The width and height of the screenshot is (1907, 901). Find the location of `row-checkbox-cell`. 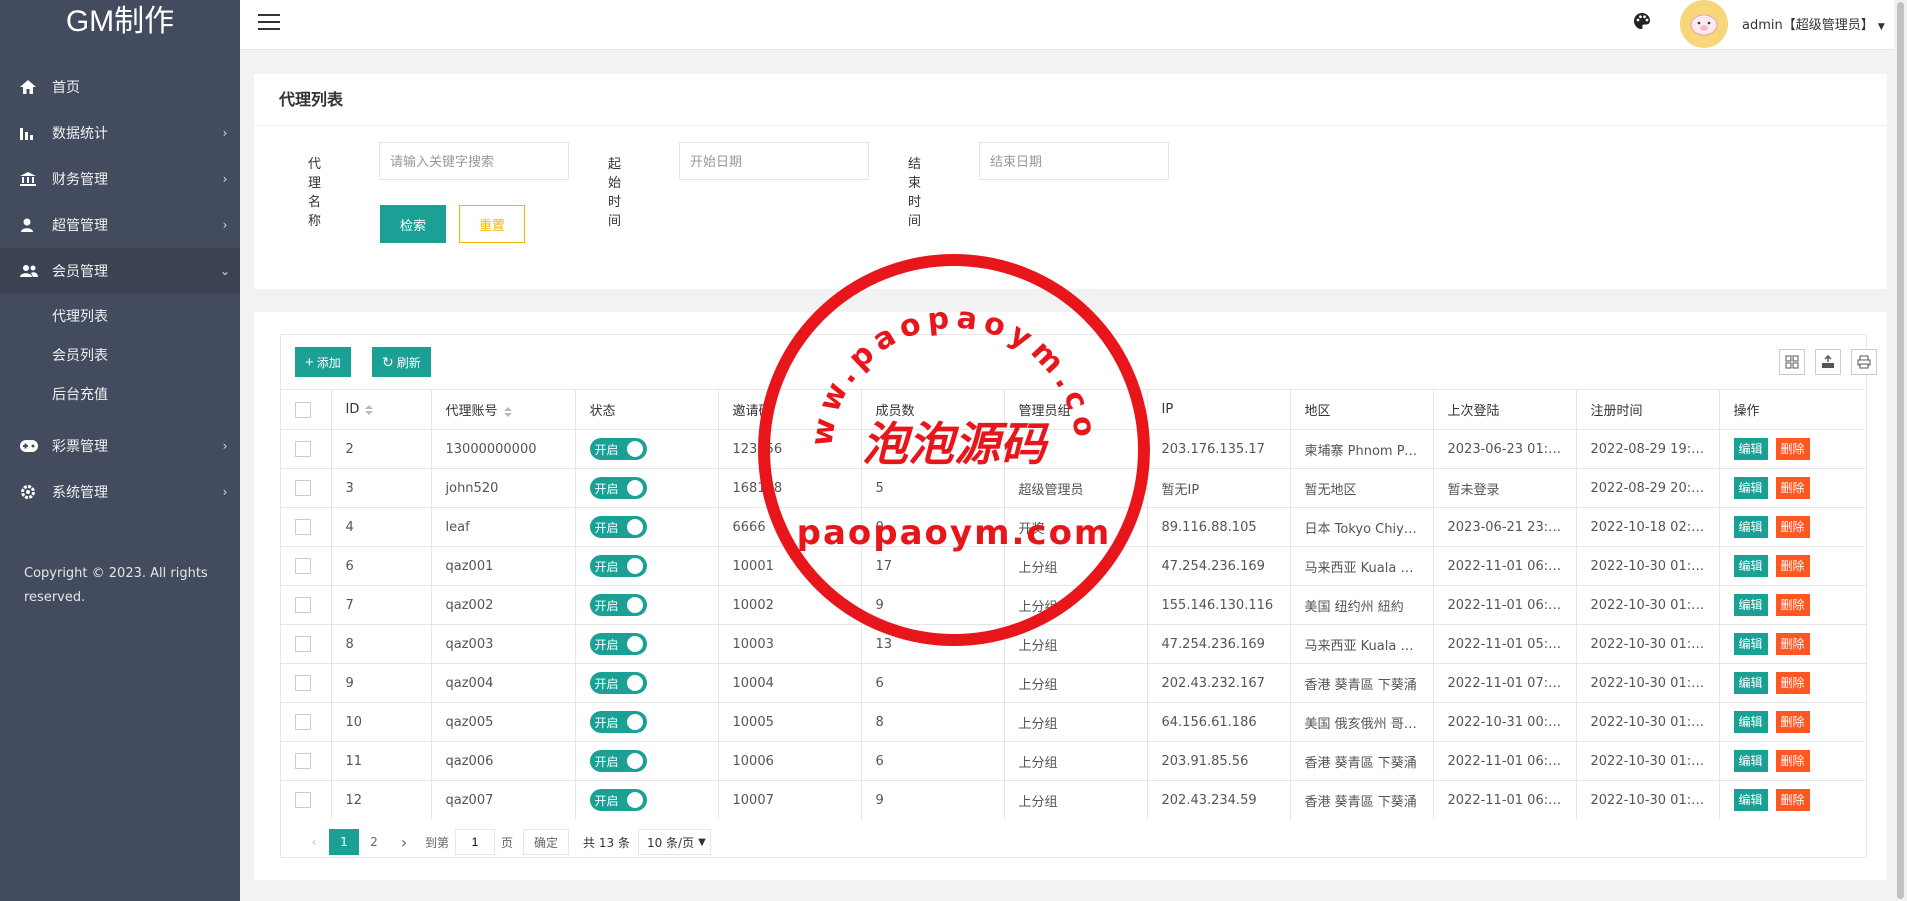

row-checkbox-cell is located at coordinates (306, 800).